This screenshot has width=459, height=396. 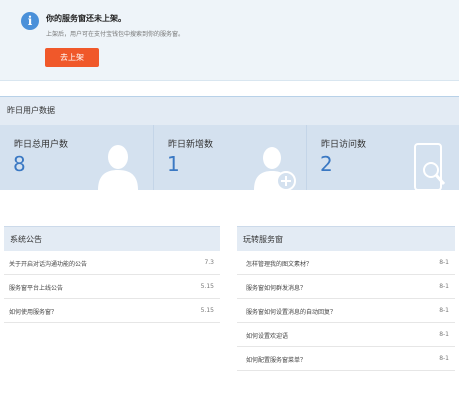 I want to click on list-item-title: 服务窗如何群发消息？, so click(x=276, y=287).